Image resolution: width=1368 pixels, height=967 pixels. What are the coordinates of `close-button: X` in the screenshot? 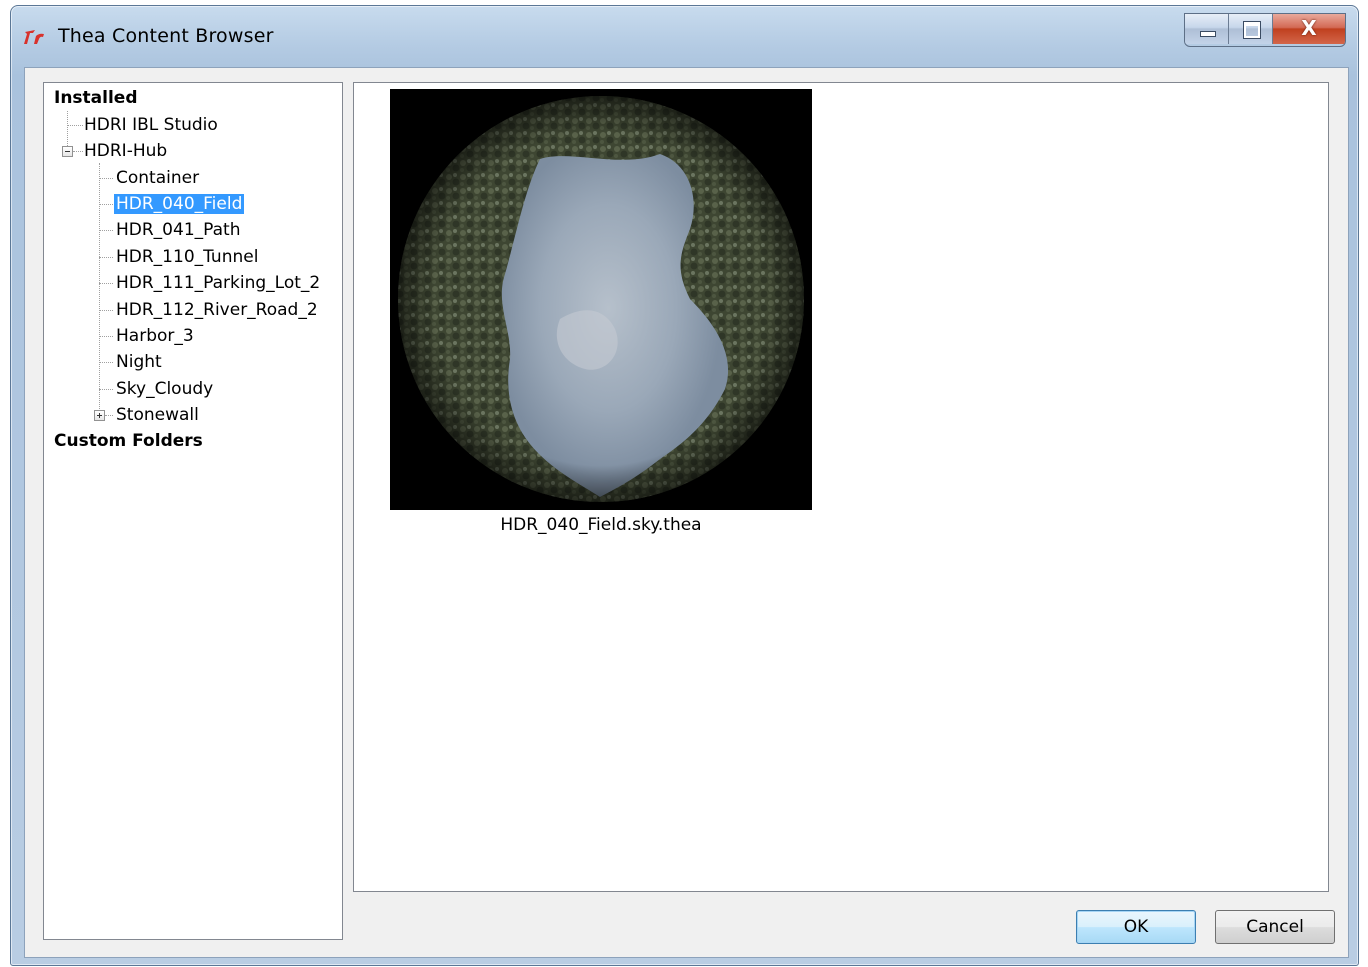 It's located at (1309, 29).